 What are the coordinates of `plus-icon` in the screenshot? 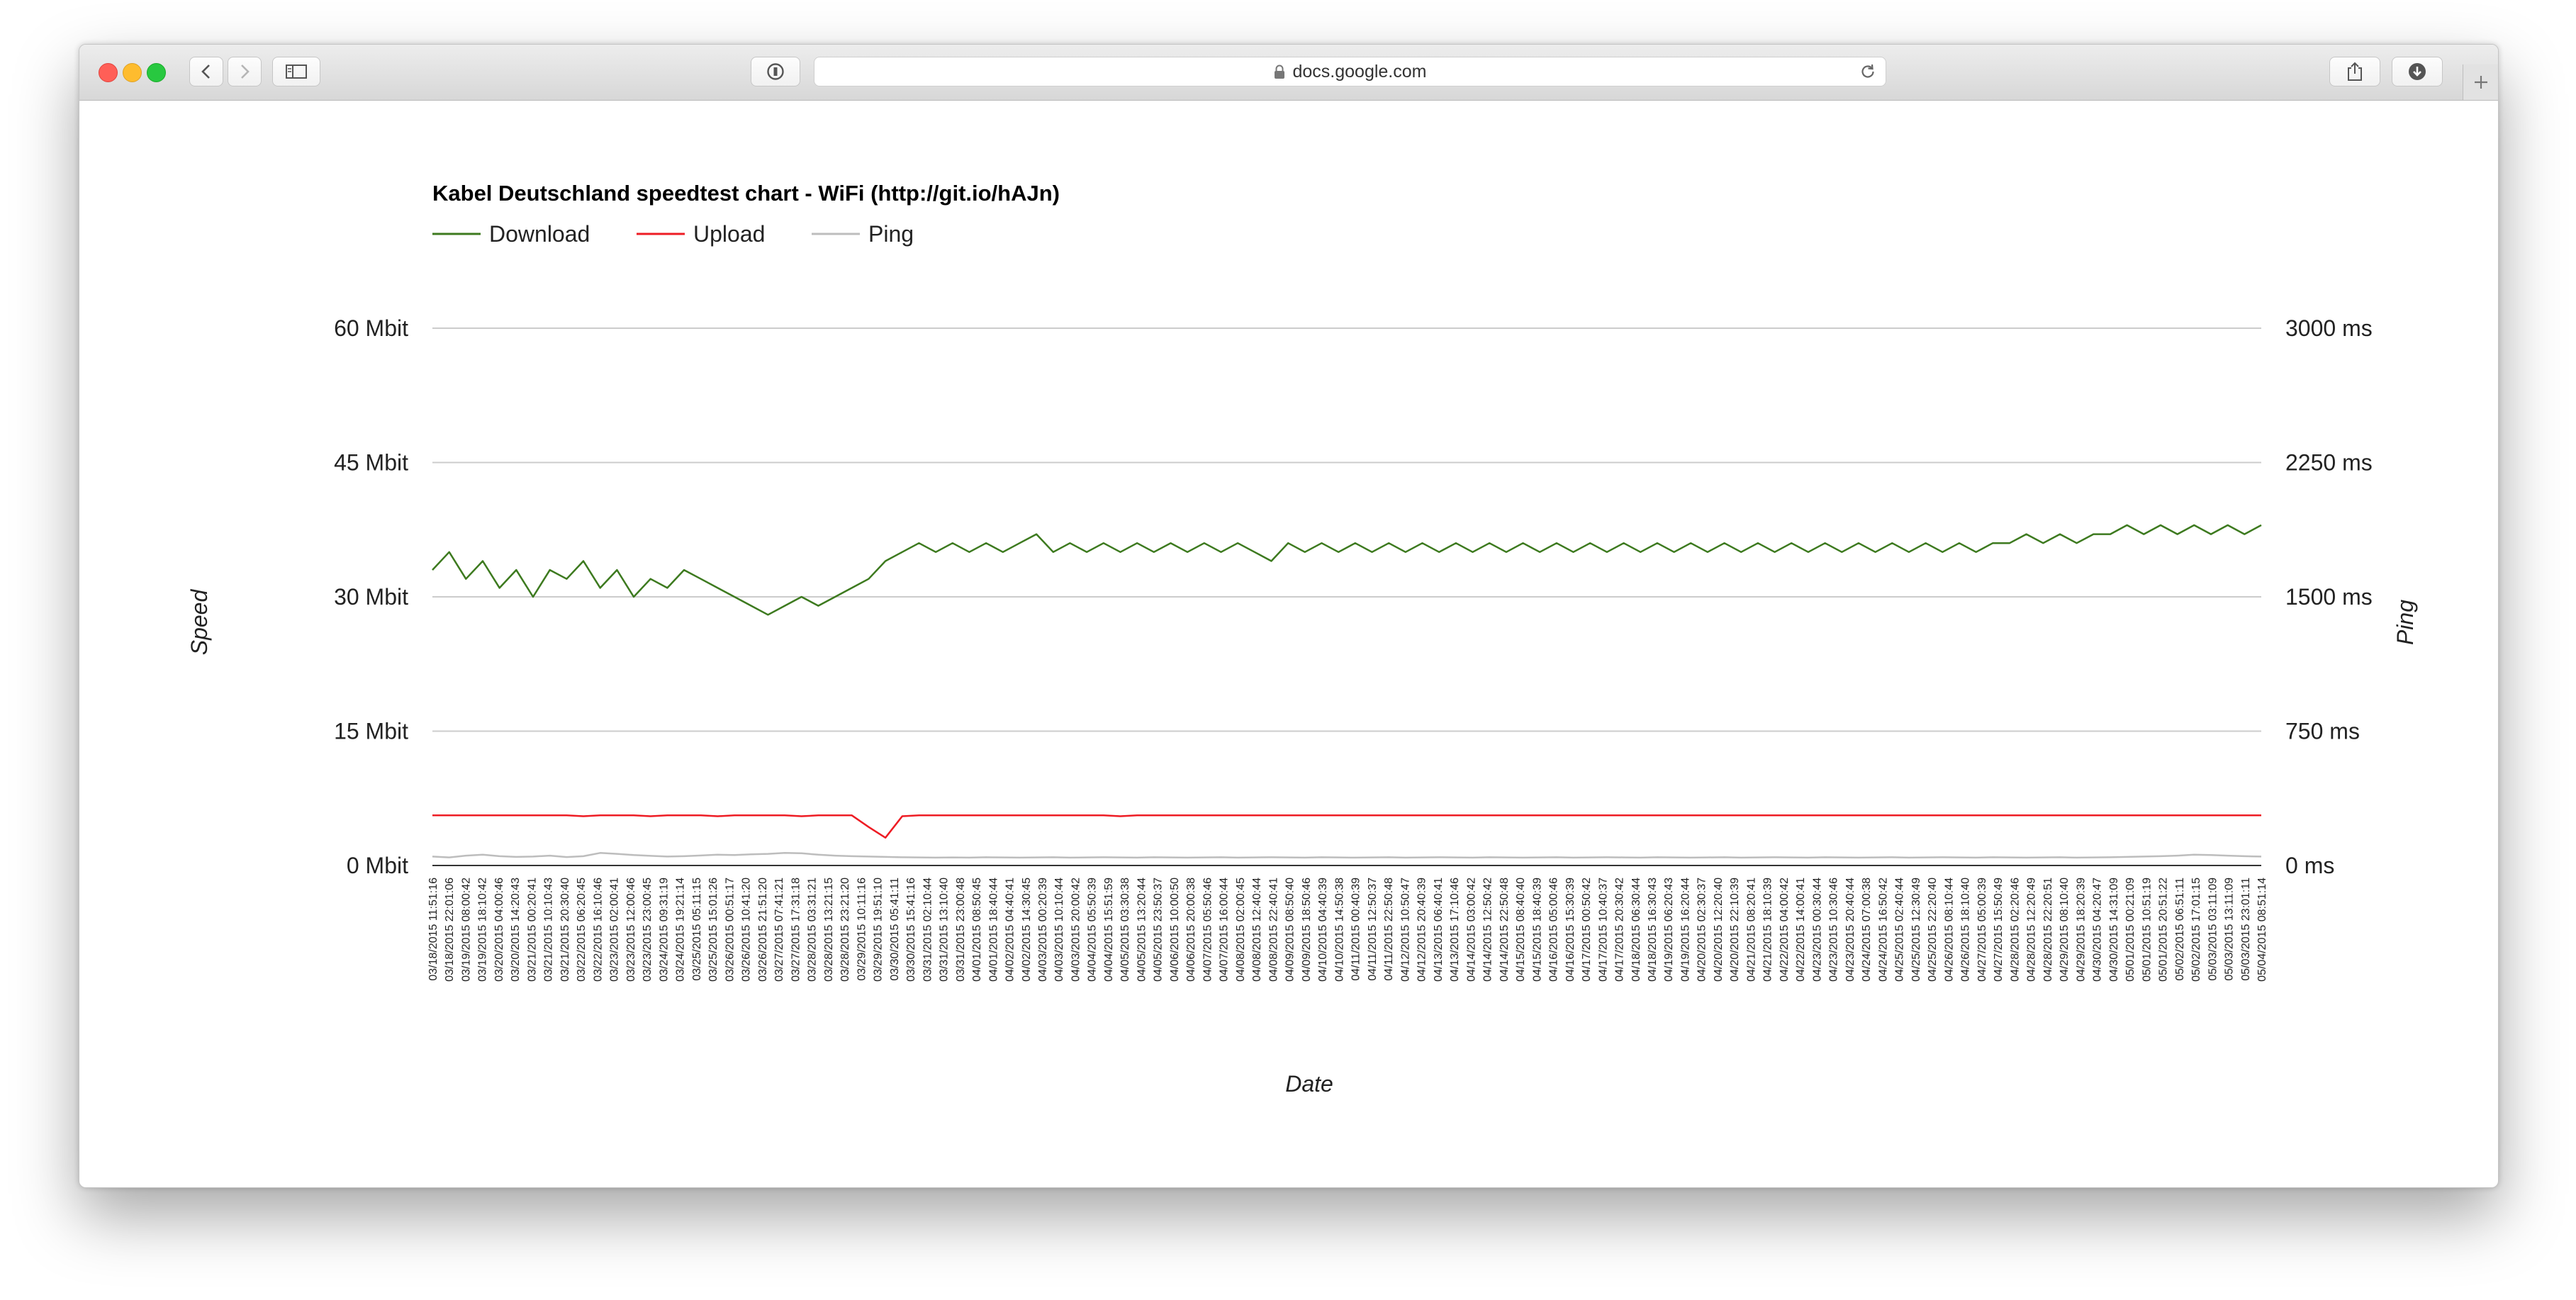 It's located at (2481, 82).